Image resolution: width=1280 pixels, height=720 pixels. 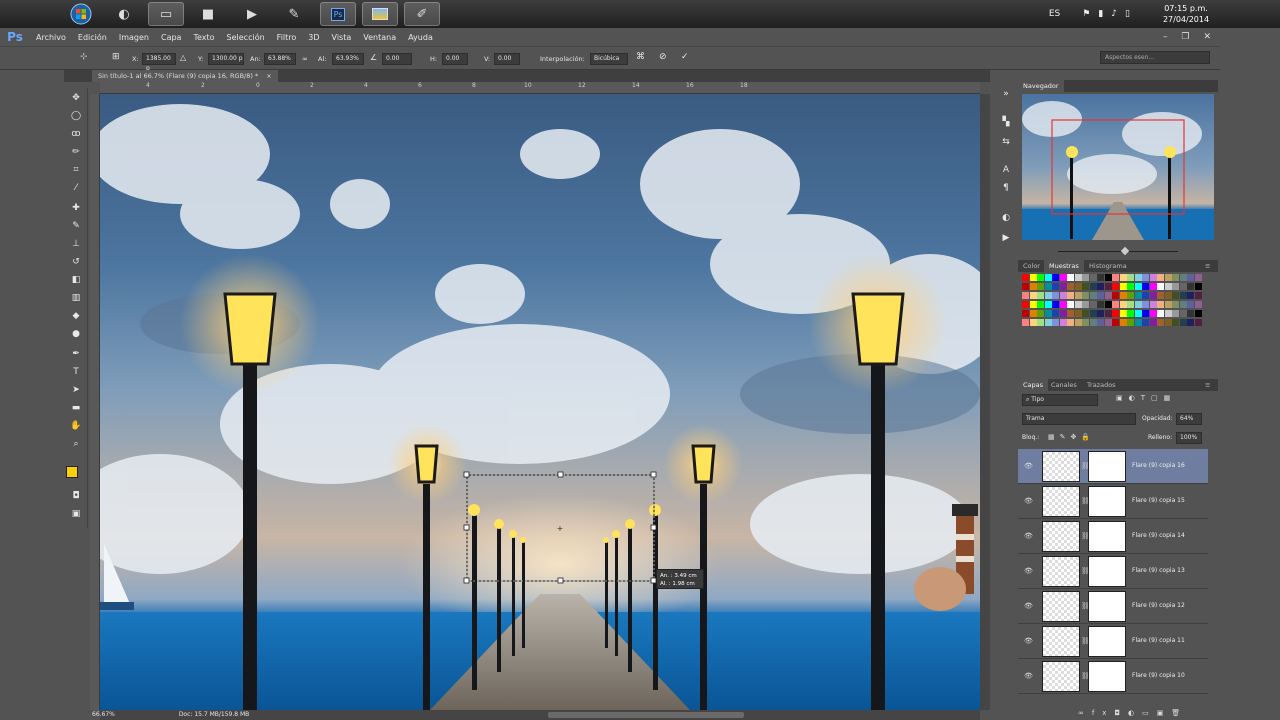 What do you see at coordinates (380, 14) in the screenshot?
I see `image-viewer-icon` at bounding box center [380, 14].